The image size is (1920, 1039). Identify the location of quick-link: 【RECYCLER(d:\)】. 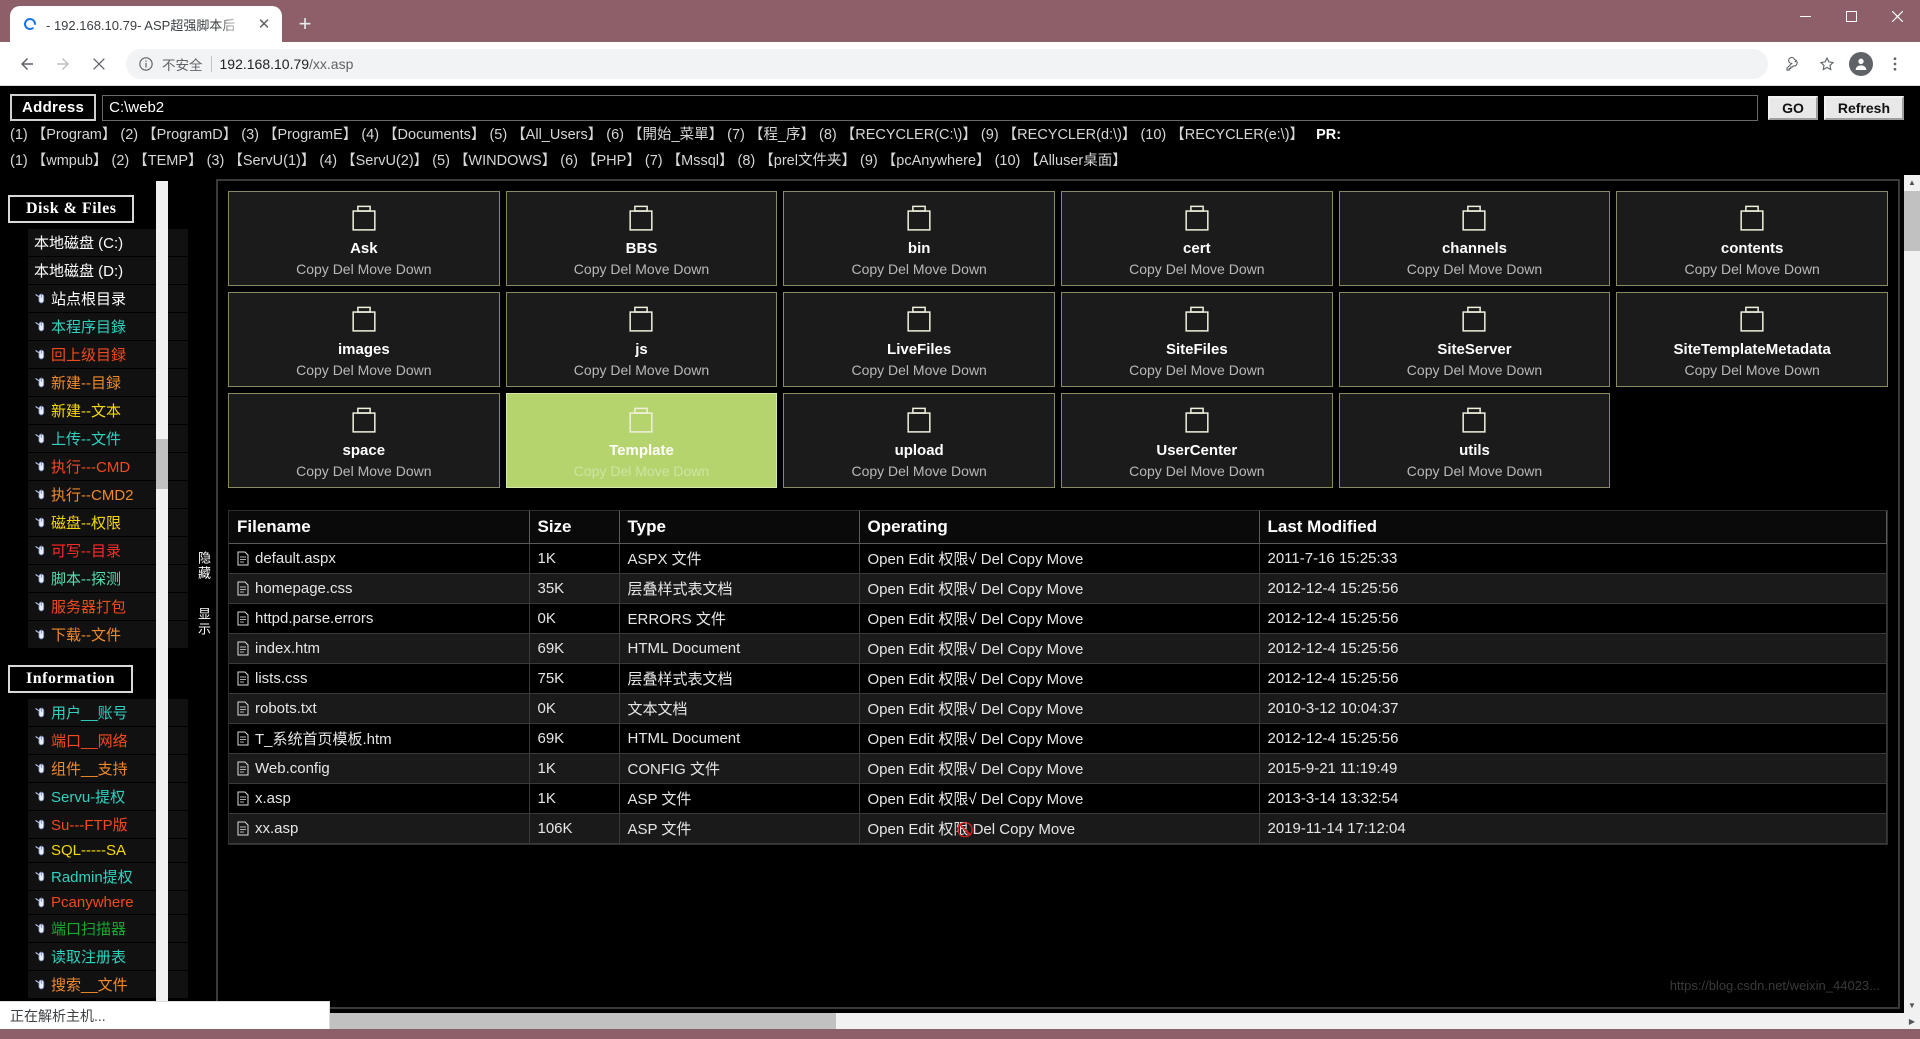
(1070, 135).